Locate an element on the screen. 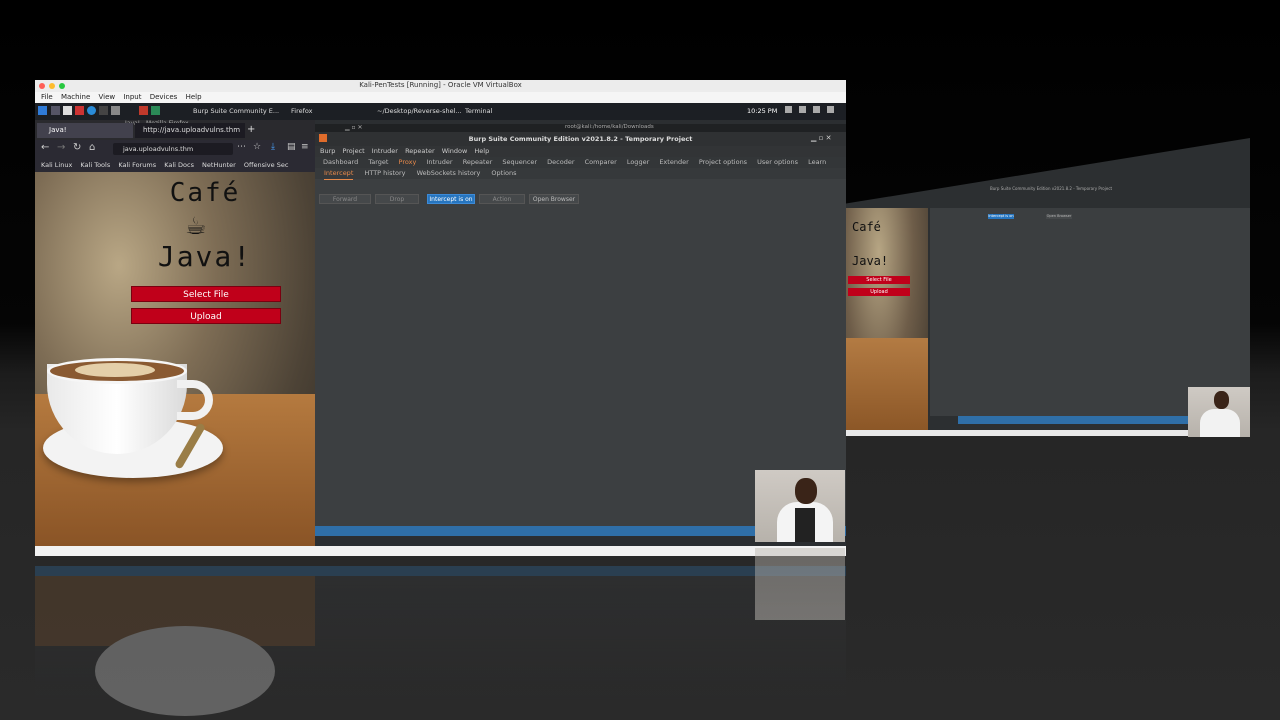 Image resolution: width=1280 pixels, height=720 pixels. network-icon is located at coordinates (788, 109).